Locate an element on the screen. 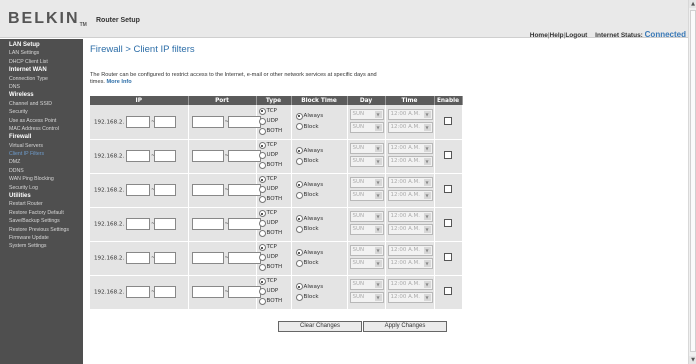 The image size is (696, 364). home-link: Home is located at coordinates (539, 35).